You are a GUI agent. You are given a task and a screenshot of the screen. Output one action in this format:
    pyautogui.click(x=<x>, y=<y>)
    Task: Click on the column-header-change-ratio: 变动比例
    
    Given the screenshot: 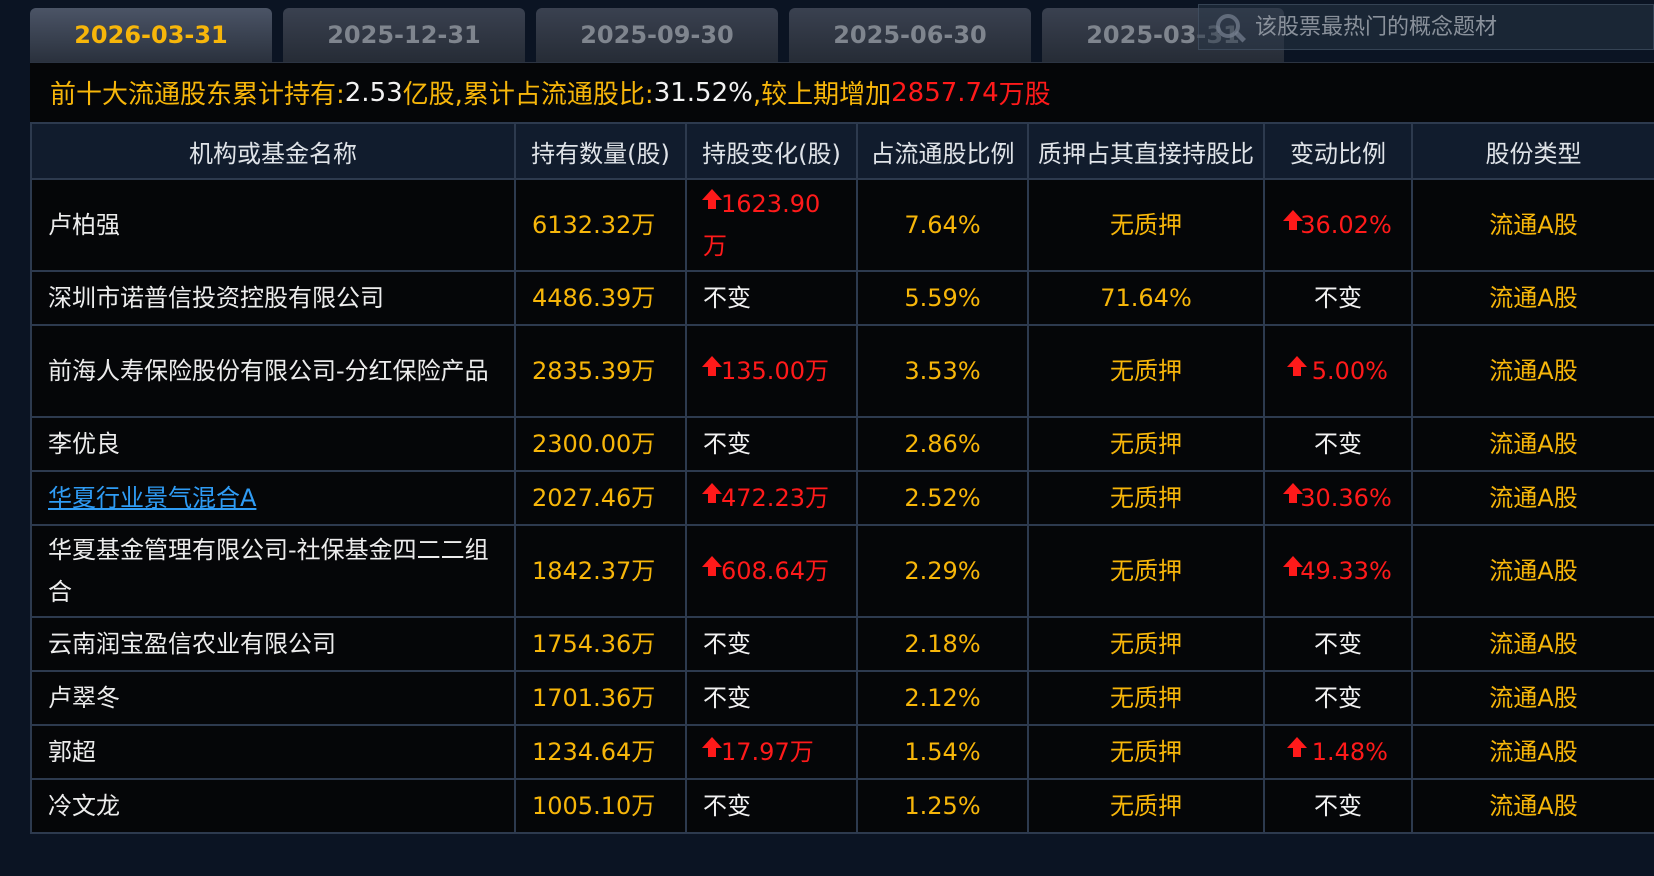 What is the action you would take?
    pyautogui.click(x=1338, y=151)
    